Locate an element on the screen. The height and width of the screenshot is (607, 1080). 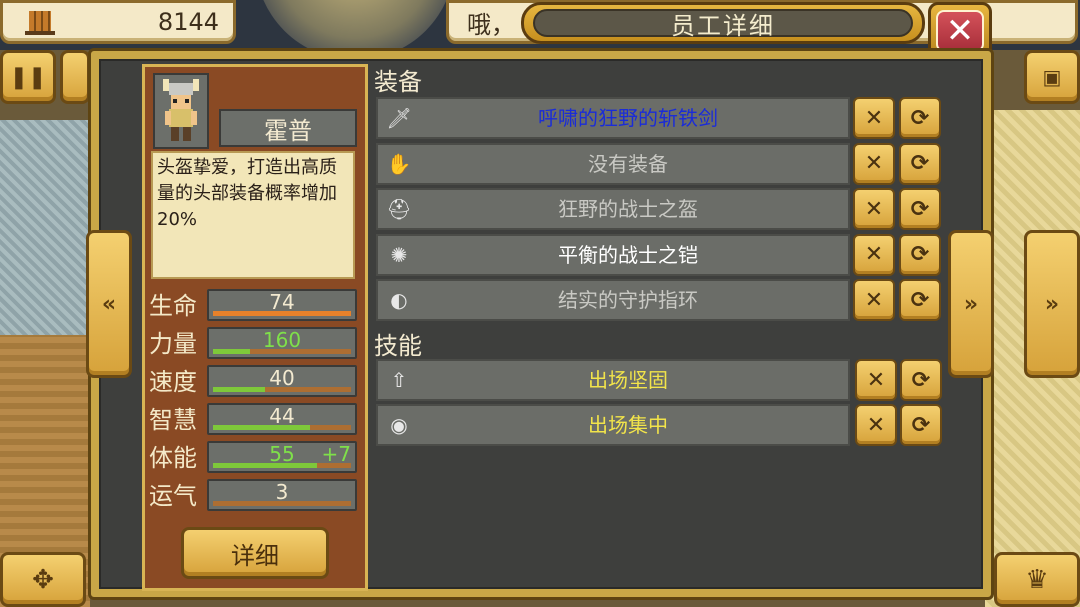
stat-label: 运气 is located at coordinates (173, 496).